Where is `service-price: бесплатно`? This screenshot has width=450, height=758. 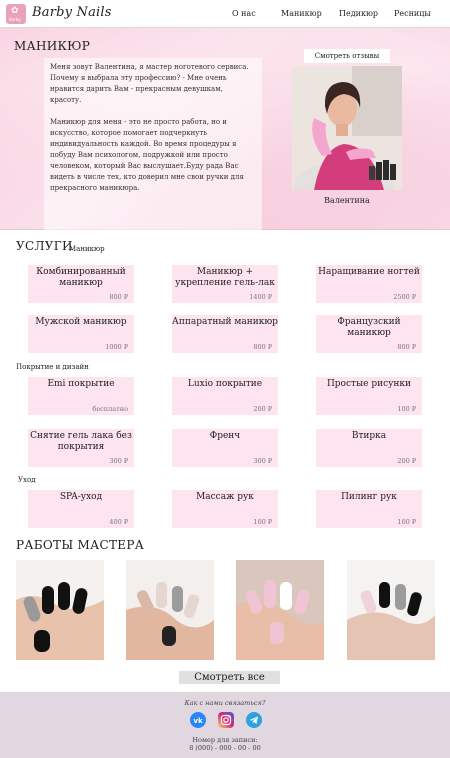 service-price: бесплатно is located at coordinates (110, 409).